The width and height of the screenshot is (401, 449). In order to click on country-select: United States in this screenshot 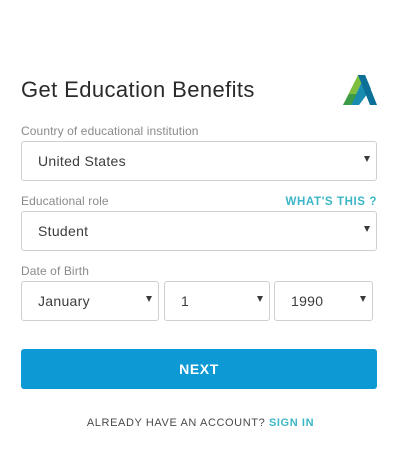, I will do `click(199, 161)`.